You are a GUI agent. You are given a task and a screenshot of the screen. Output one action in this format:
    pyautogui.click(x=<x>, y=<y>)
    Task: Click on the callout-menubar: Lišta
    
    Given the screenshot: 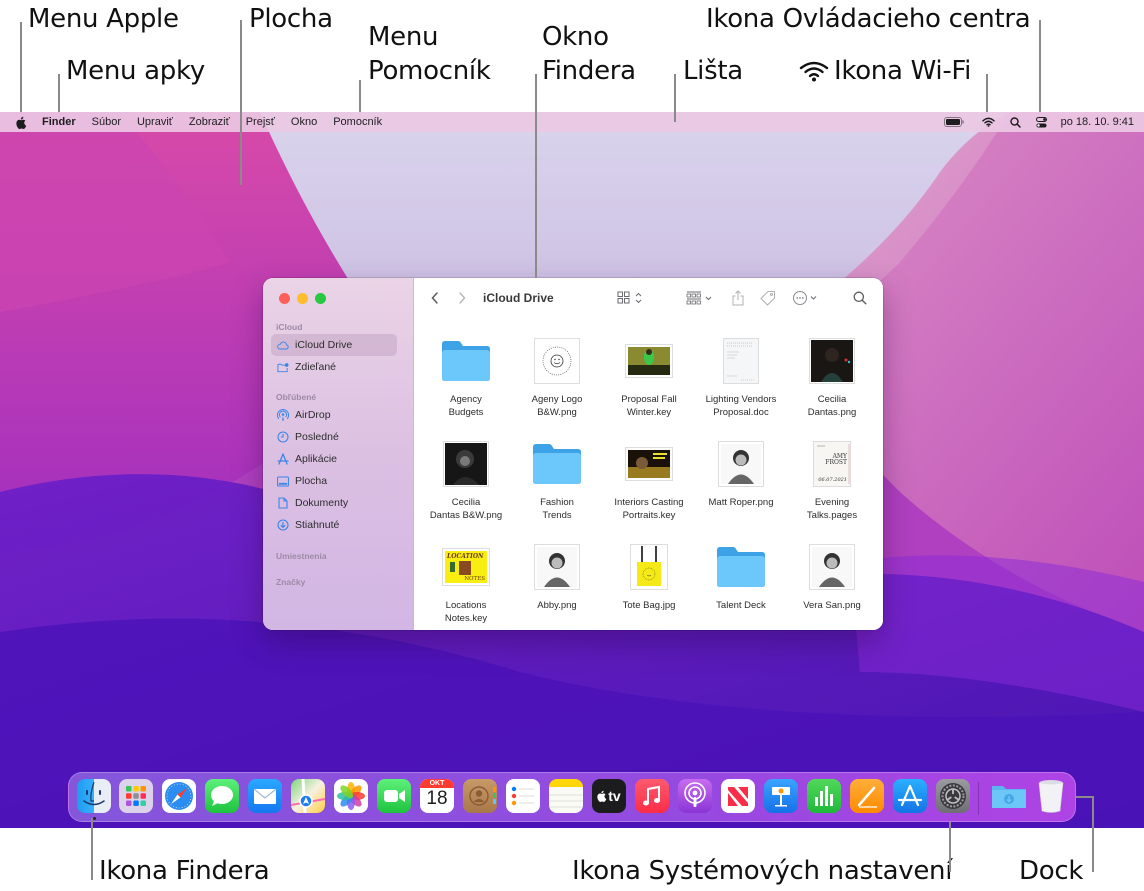 What is the action you would take?
    pyautogui.click(x=713, y=71)
    